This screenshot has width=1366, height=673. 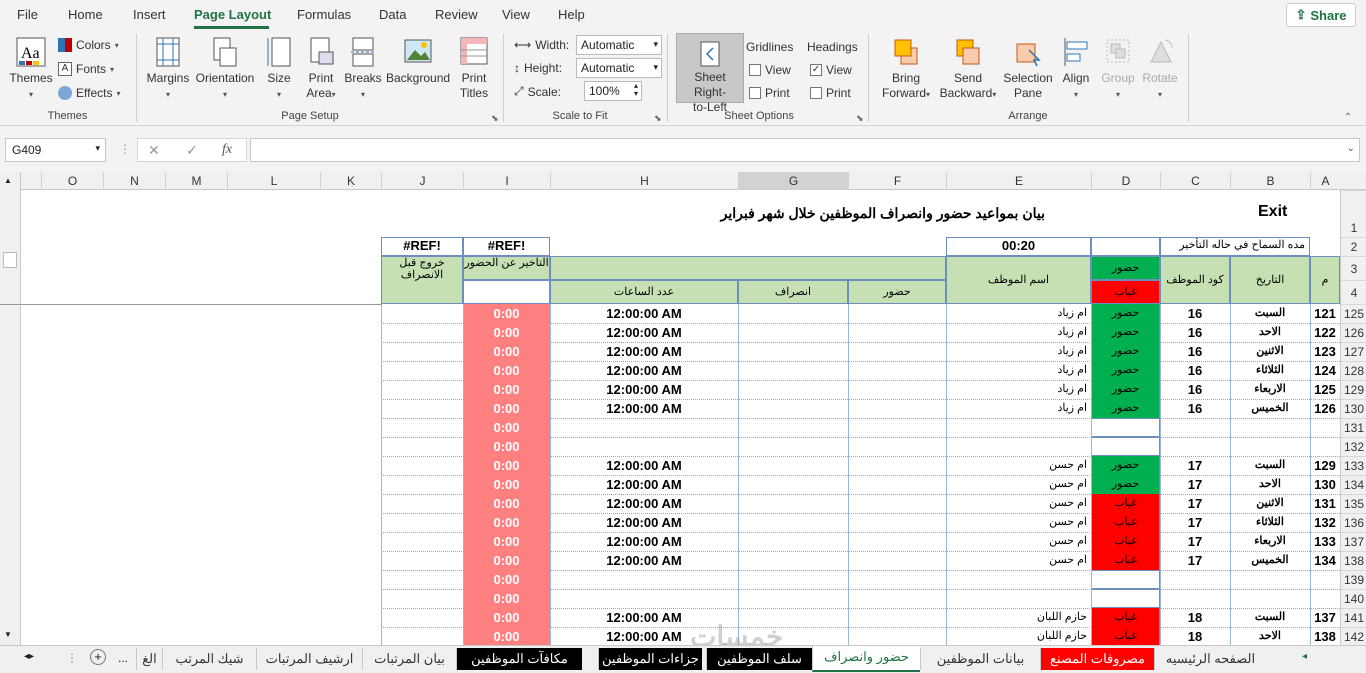 What do you see at coordinates (980, 659) in the screenshot?
I see `sheet-tab: بيانات الموظفين` at bounding box center [980, 659].